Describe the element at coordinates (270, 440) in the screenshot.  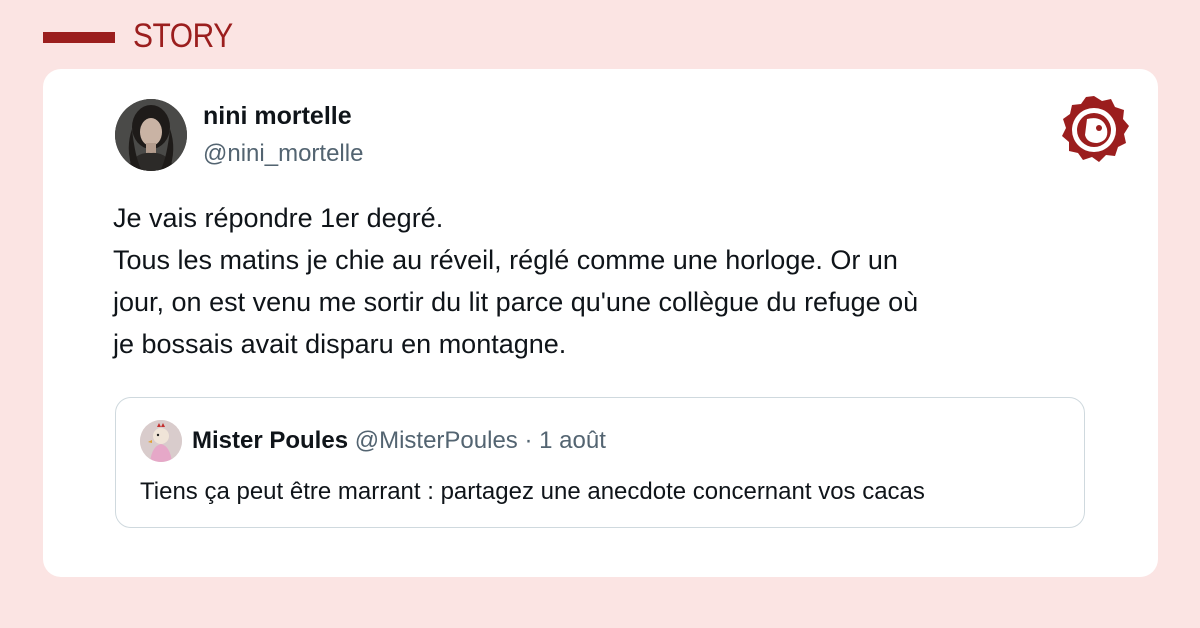
I see `quoted-author-name: Mister Poules` at that location.